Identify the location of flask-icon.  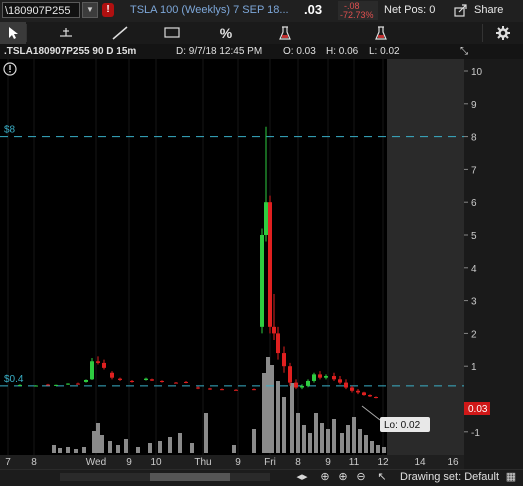
(285, 33).